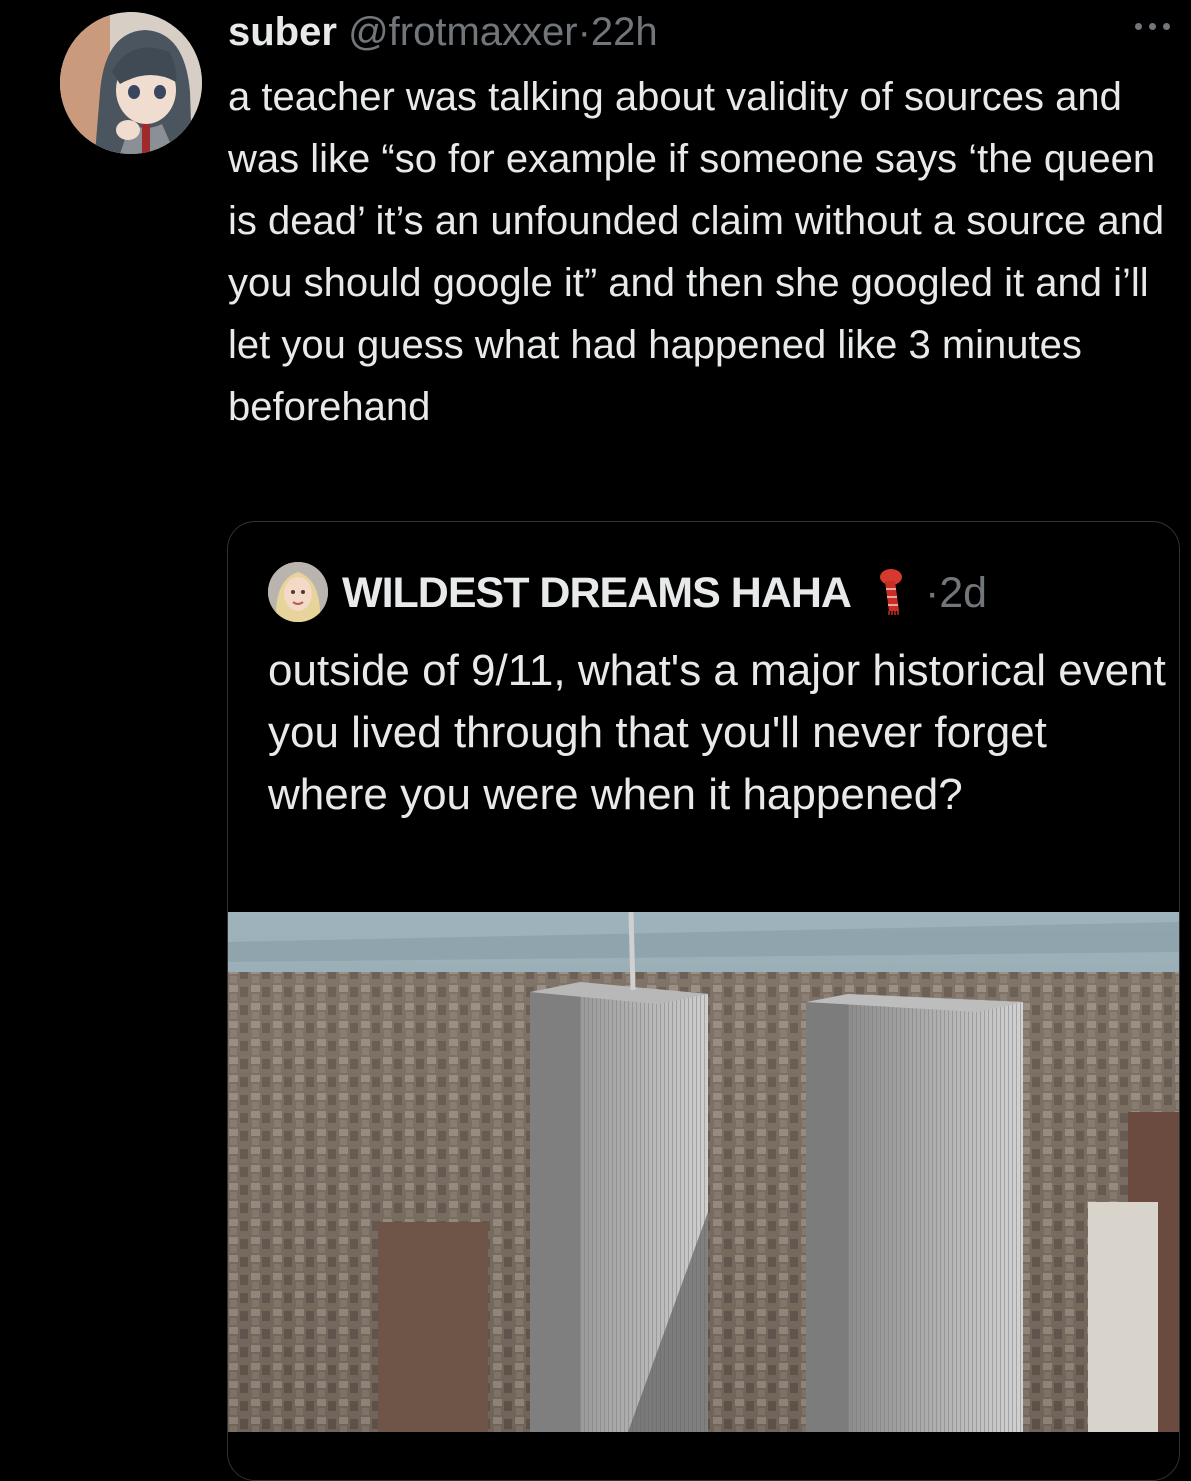 The height and width of the screenshot is (1481, 1191). What do you see at coordinates (282, 32) in the screenshot?
I see `author-name: suber` at bounding box center [282, 32].